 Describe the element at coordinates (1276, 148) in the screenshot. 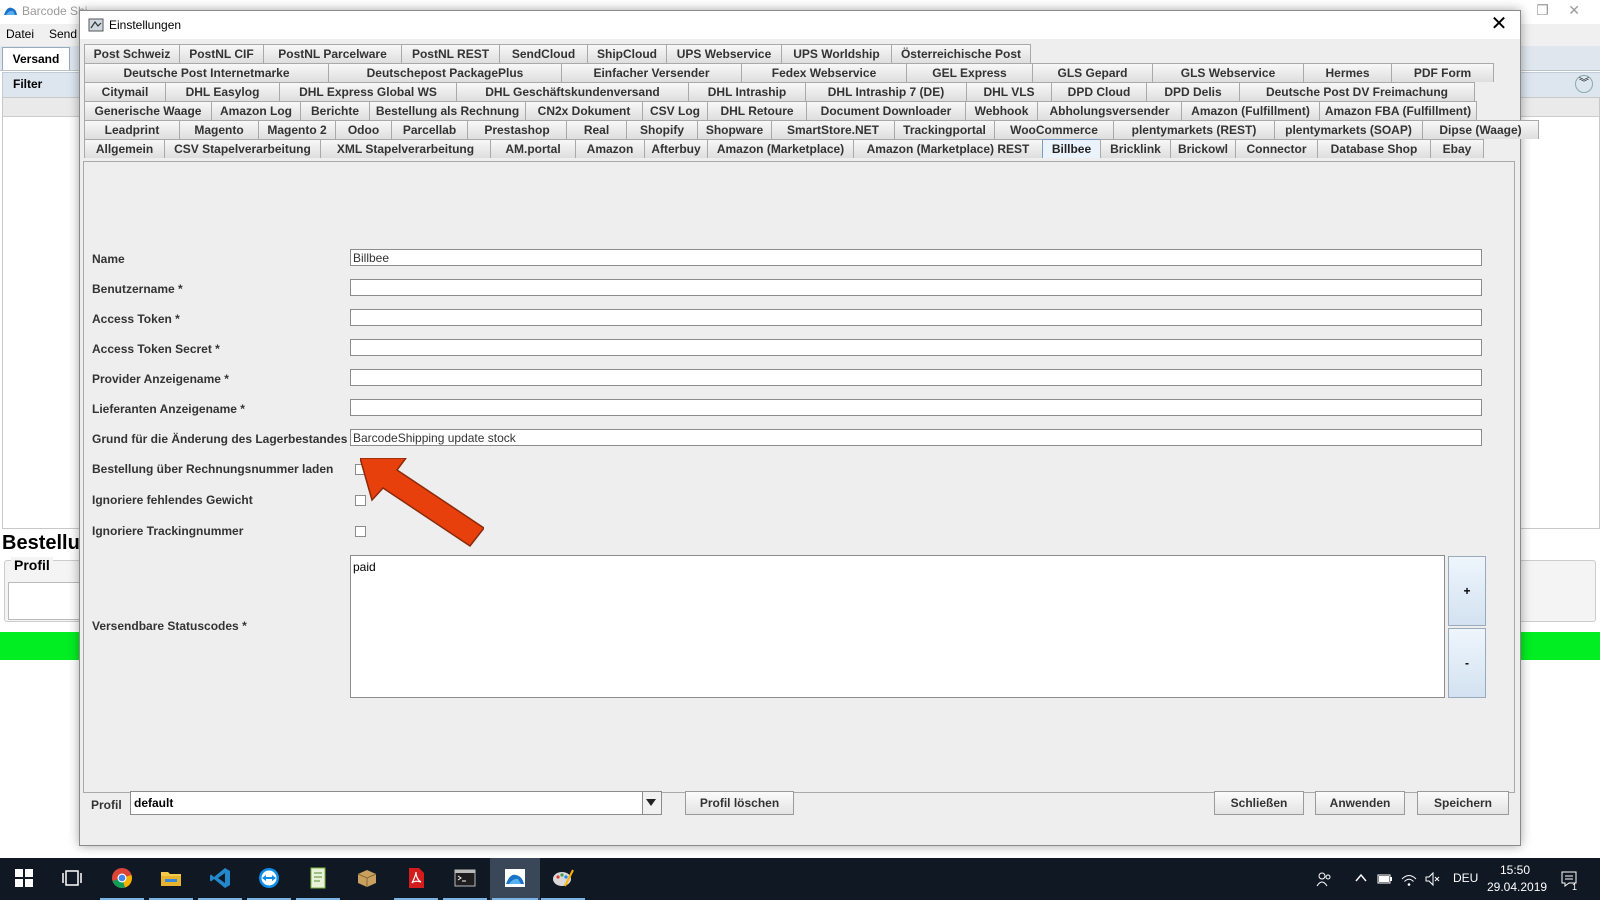

I see `tab-connector: Connector` at that location.